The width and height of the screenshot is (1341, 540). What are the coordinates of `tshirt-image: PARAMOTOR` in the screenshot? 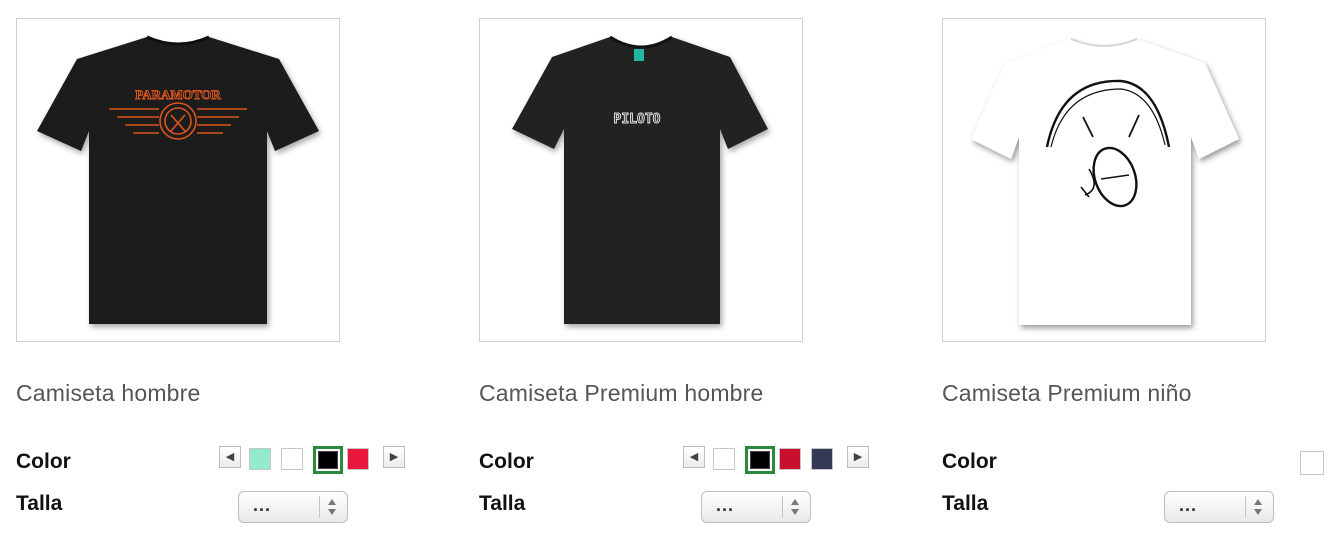 It's located at (178, 179).